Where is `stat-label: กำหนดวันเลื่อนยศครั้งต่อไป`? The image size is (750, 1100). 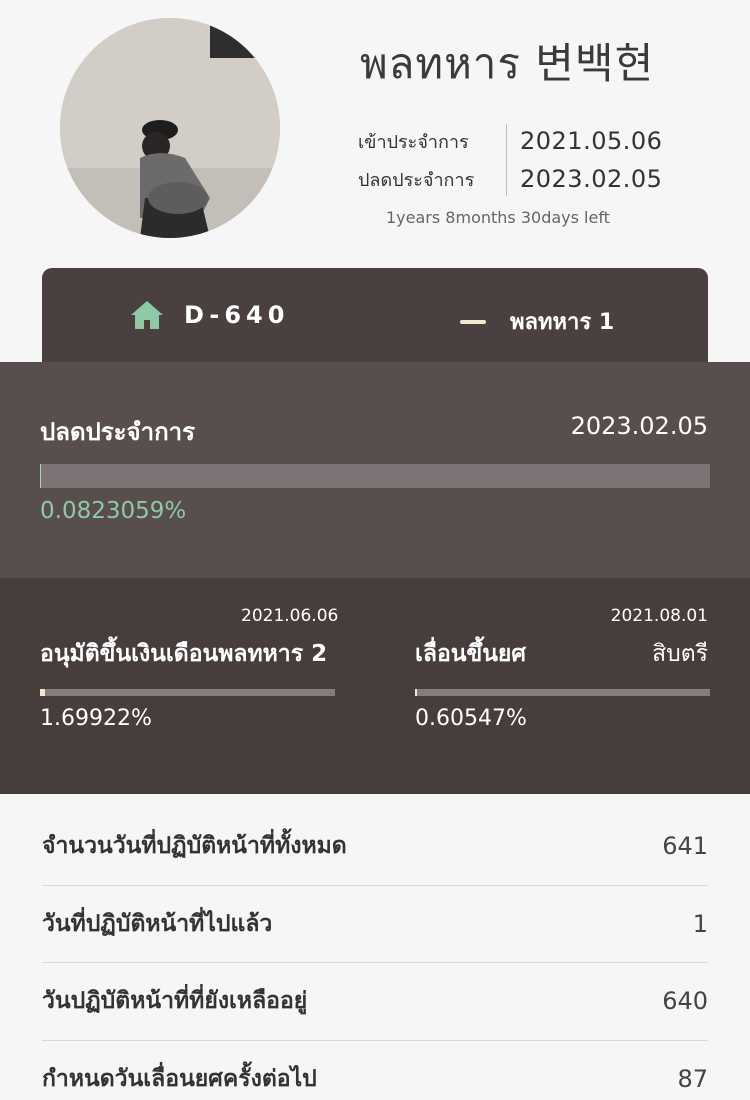 stat-label: กำหนดวันเลื่อนยศครั้งต่อไป is located at coordinates (179, 1079).